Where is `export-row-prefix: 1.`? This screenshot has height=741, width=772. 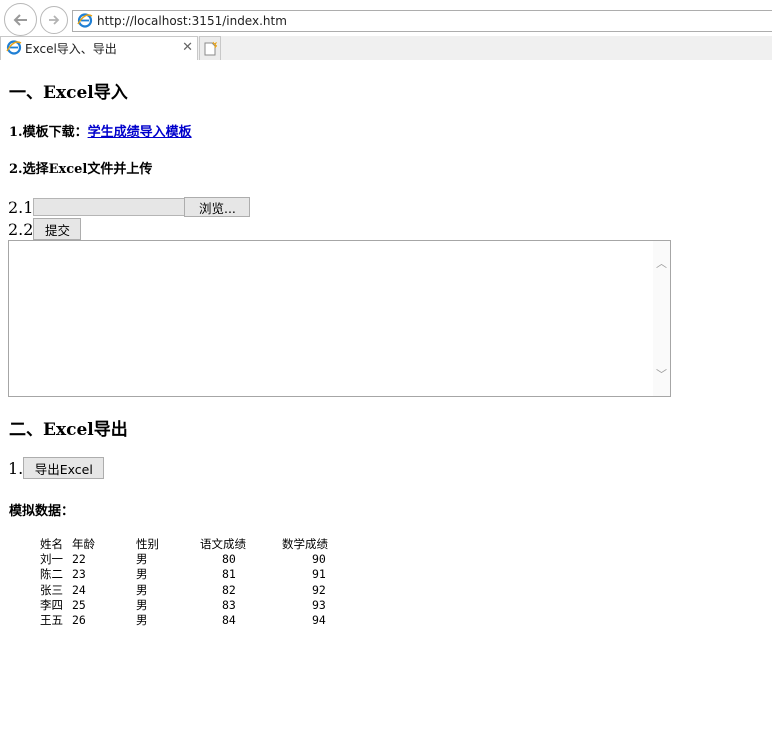
export-row-prefix: 1. is located at coordinates (16, 468).